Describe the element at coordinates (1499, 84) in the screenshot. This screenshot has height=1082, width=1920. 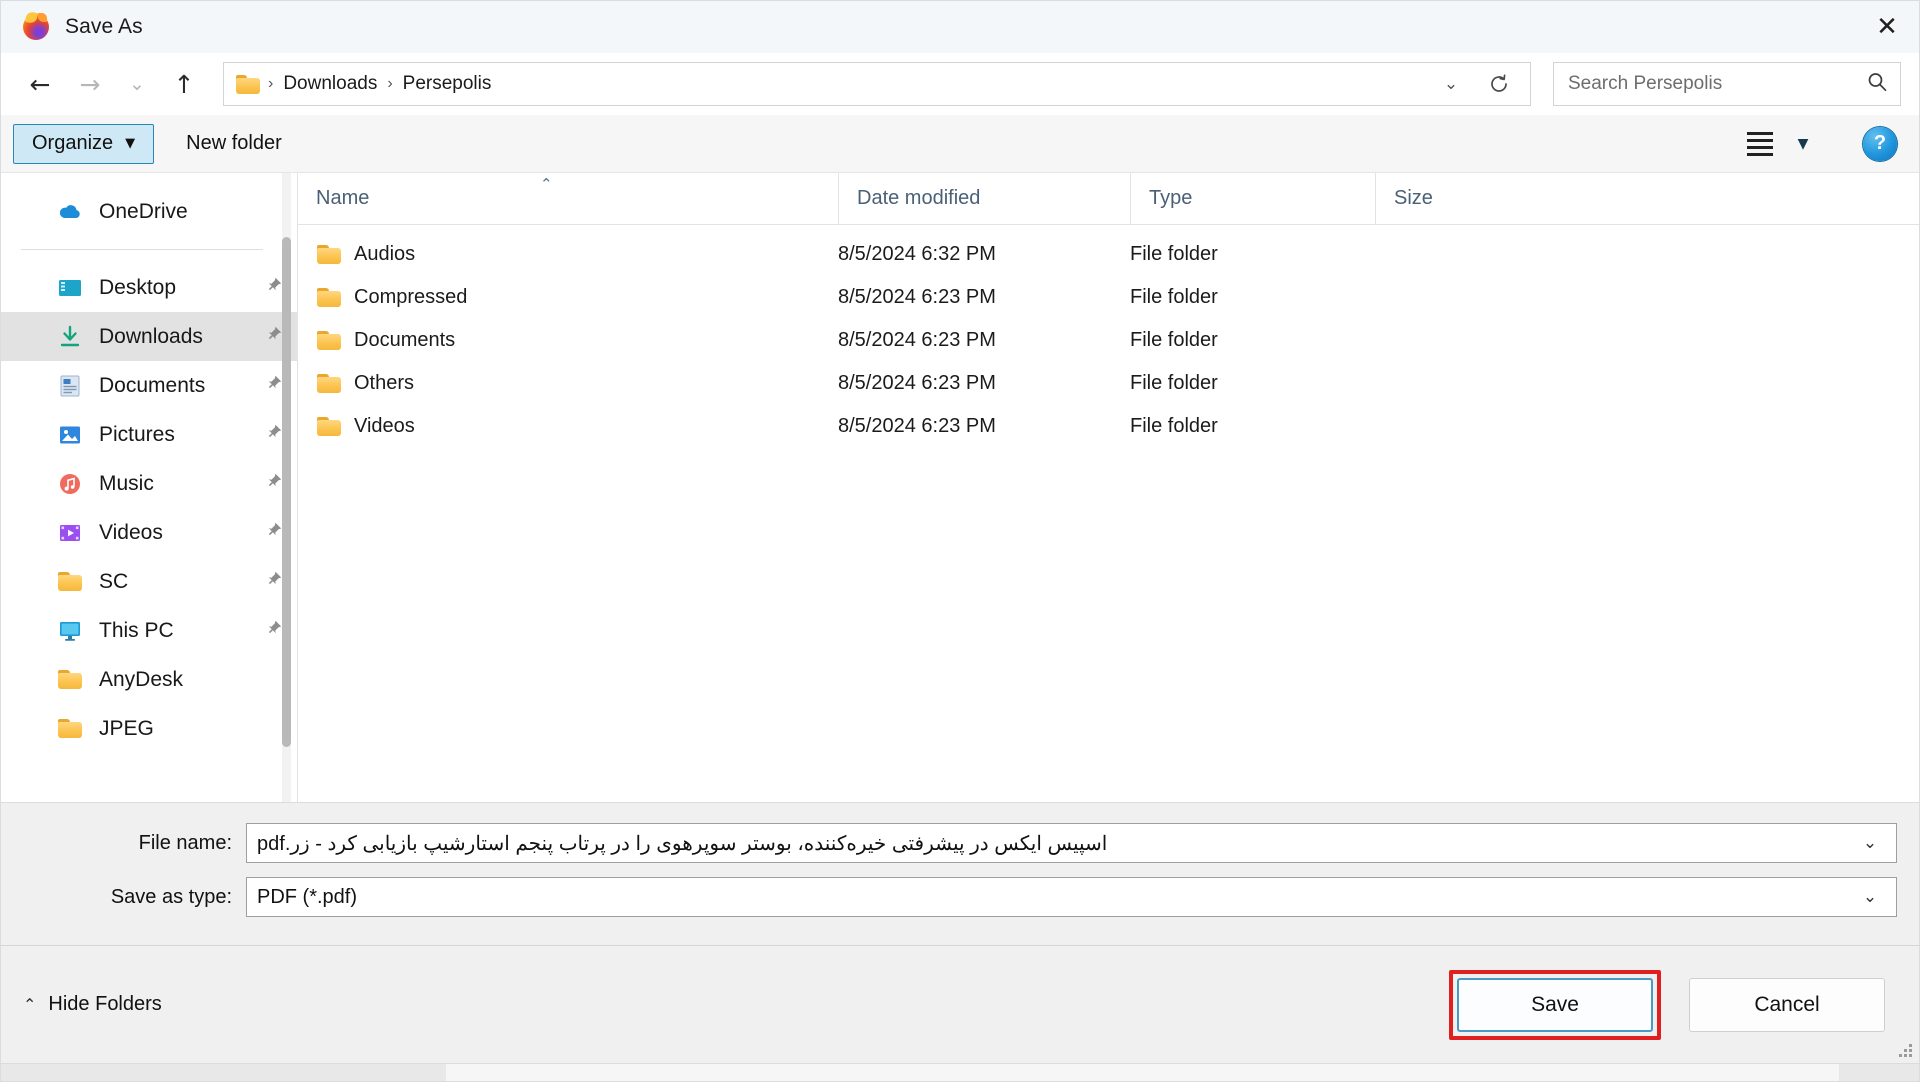
I see `refresh-icon` at that location.